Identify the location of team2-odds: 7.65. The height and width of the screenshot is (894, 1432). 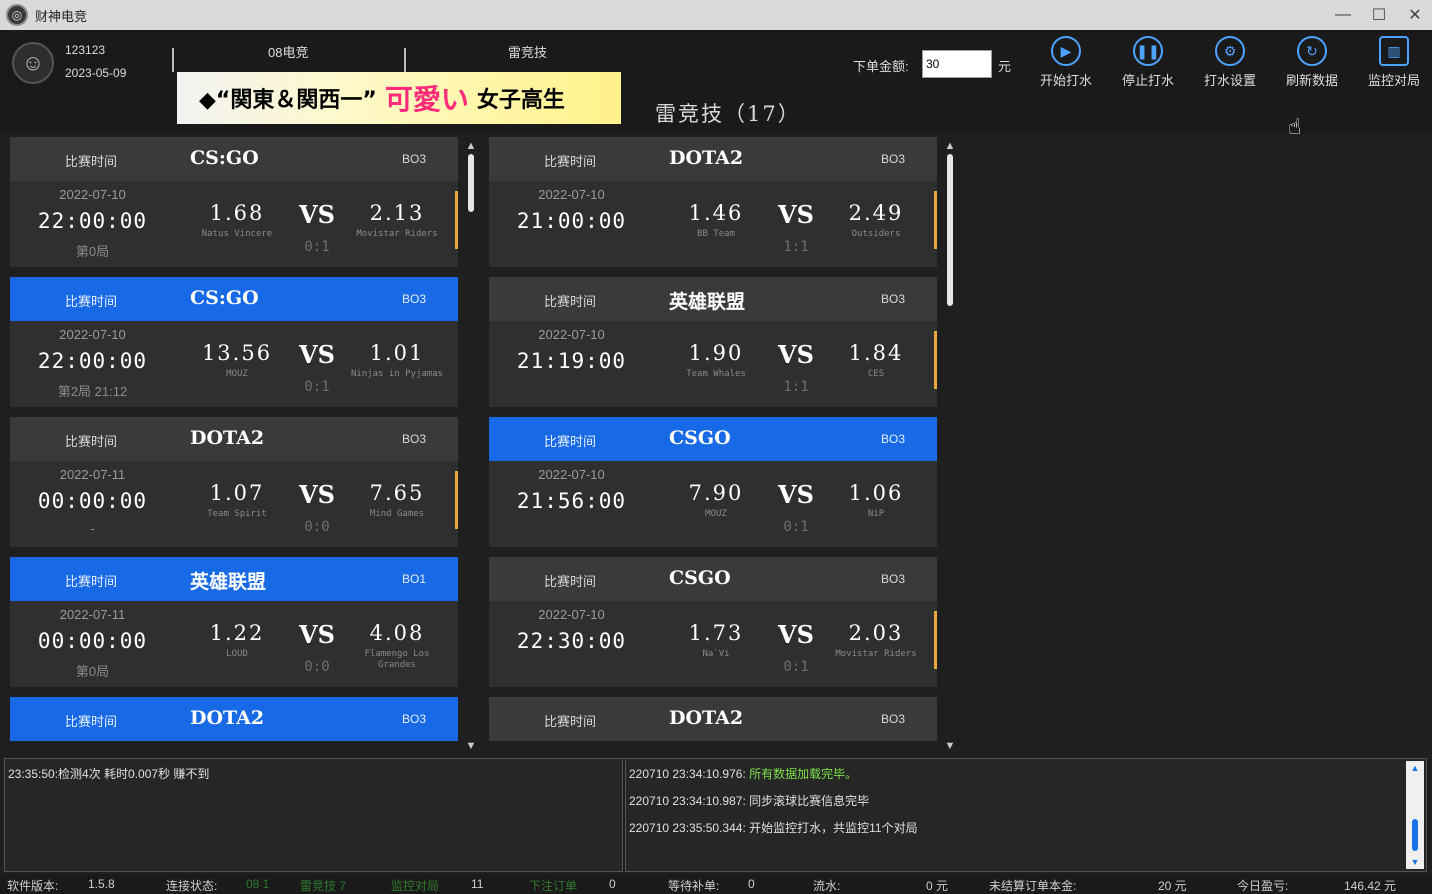
(397, 493).